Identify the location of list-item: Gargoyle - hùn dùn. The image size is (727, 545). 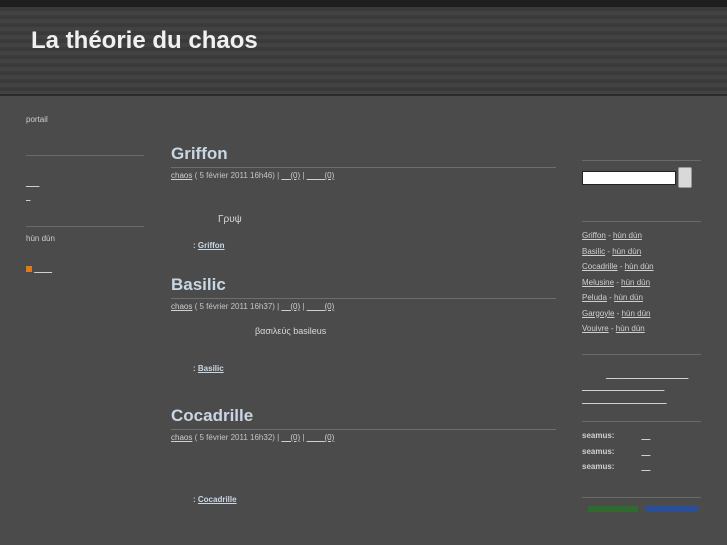
(641, 314).